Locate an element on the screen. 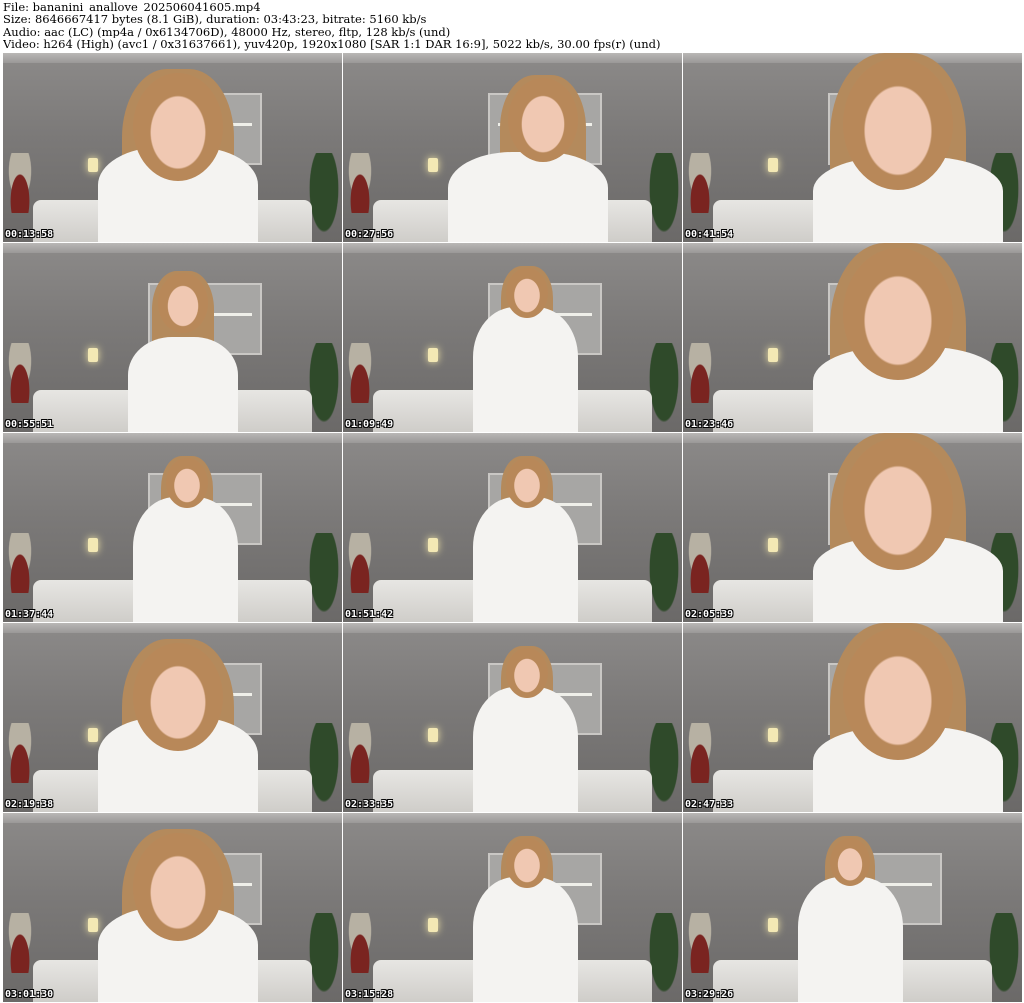  thumbnail-frame: 00:27:56 is located at coordinates (512, 147).